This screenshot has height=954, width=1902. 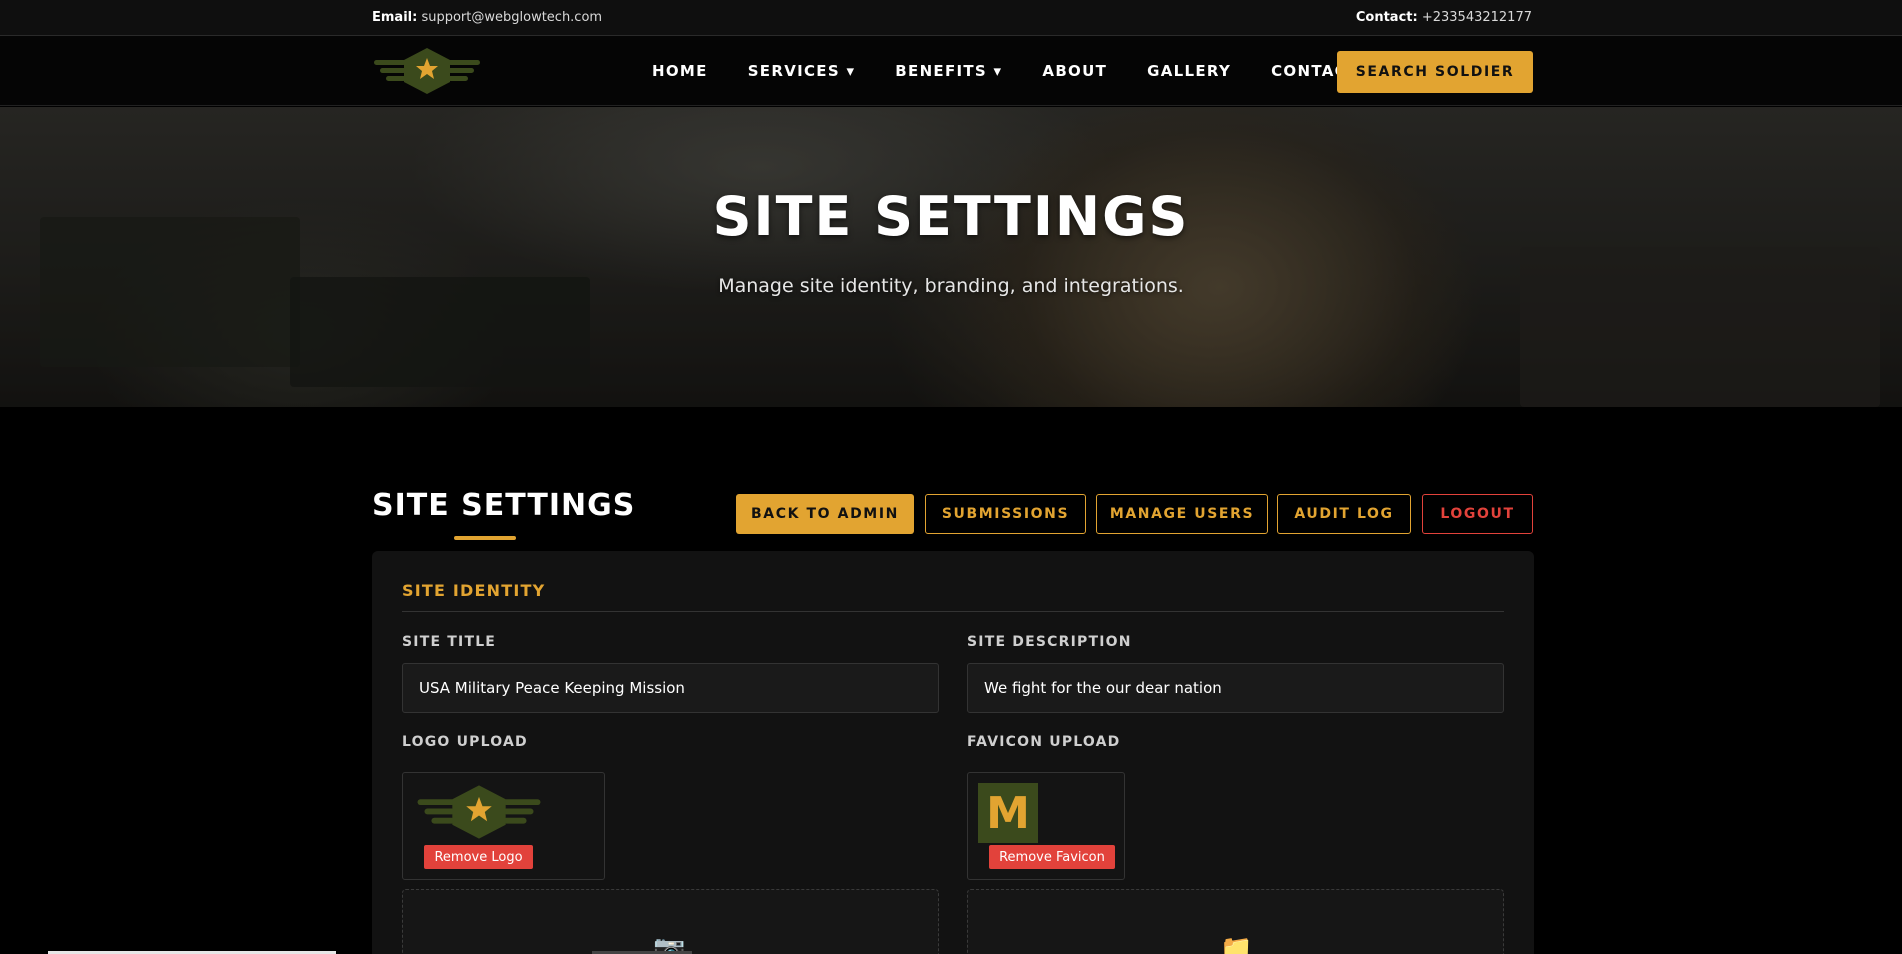 I want to click on logo-dropzone: 📷, so click(x=670, y=921).